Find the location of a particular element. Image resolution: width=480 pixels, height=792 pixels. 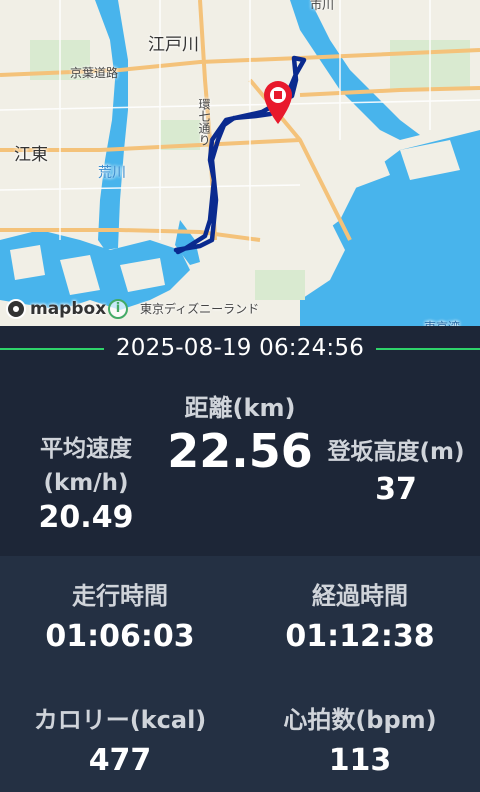

map-label-koto: 江東 is located at coordinates (31, 155).